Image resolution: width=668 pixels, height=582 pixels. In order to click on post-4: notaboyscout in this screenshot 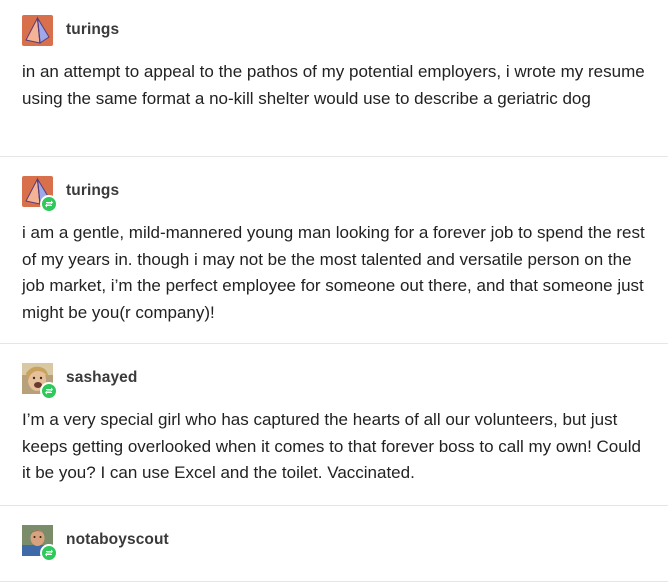, I will do `click(334, 544)`.